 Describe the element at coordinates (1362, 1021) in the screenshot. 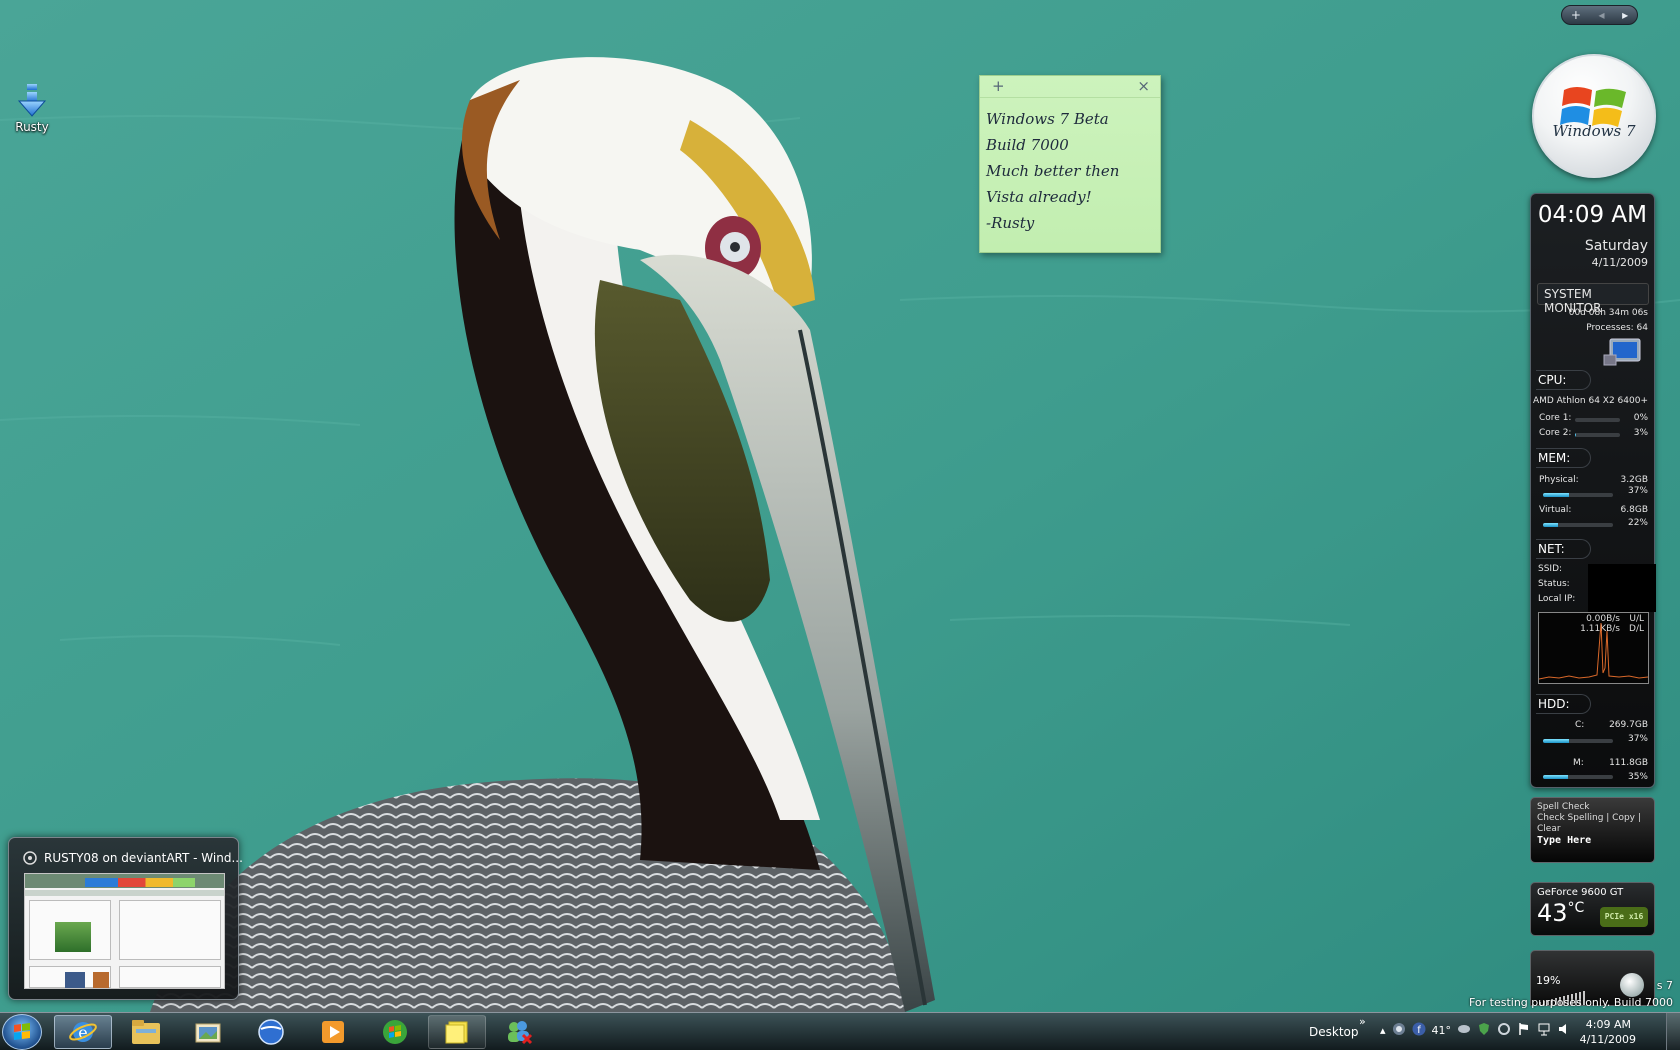

I see `toolbar-chevron-button: »` at that location.